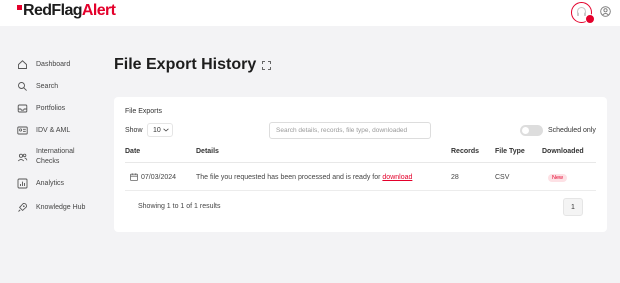  What do you see at coordinates (179, 206) in the screenshot?
I see `pagination-info: Showing 1 to 1 of 1 results` at bounding box center [179, 206].